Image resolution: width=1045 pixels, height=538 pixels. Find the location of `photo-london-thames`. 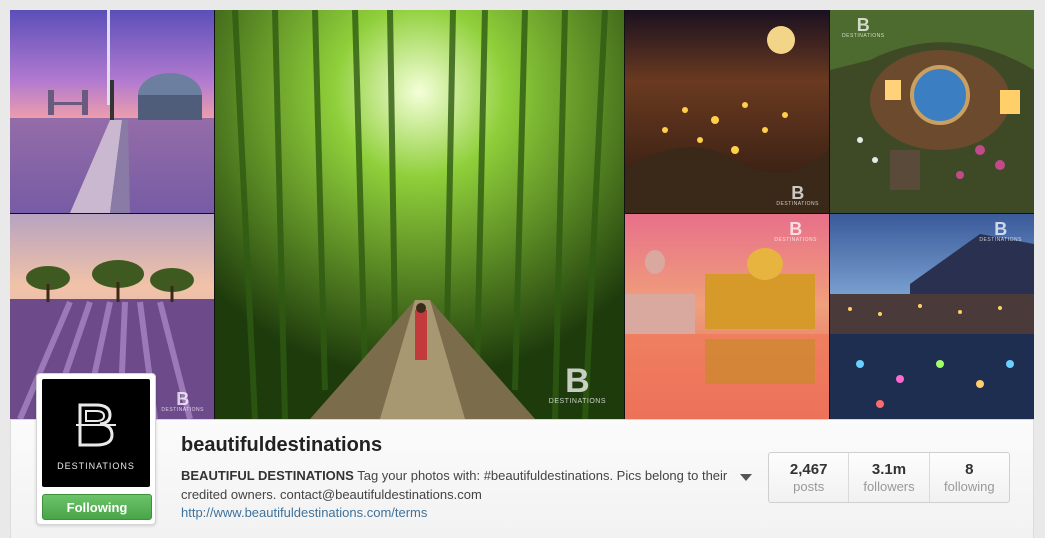

photo-london-thames is located at coordinates (112, 111).